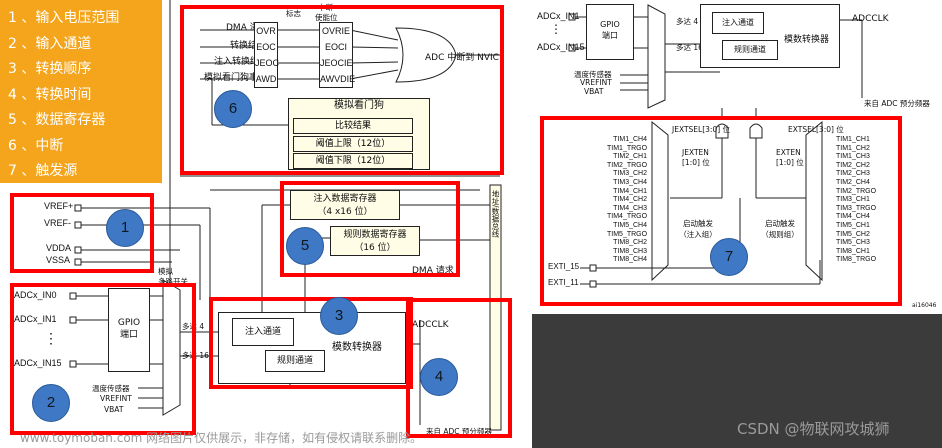 This screenshot has height=448, width=942. Describe the element at coordinates (807, 40) in the screenshot. I see `overview-converter-title: 模数转换器` at that location.